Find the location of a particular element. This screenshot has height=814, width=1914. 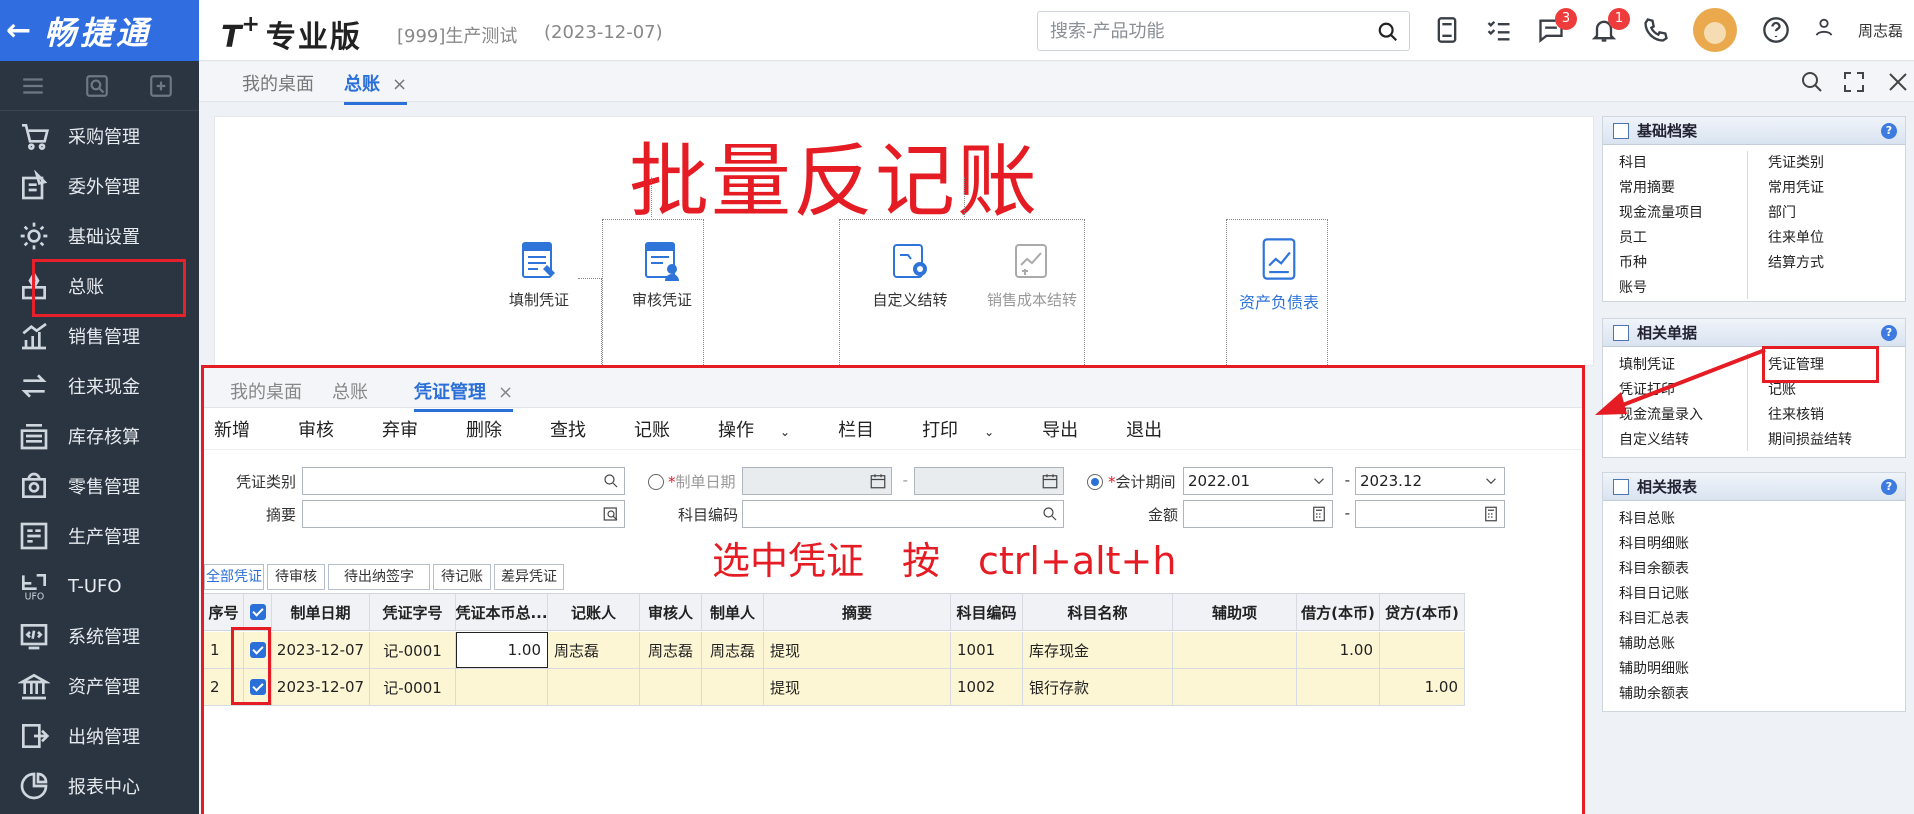

panel-link: 员工 is located at coordinates (1680, 238).